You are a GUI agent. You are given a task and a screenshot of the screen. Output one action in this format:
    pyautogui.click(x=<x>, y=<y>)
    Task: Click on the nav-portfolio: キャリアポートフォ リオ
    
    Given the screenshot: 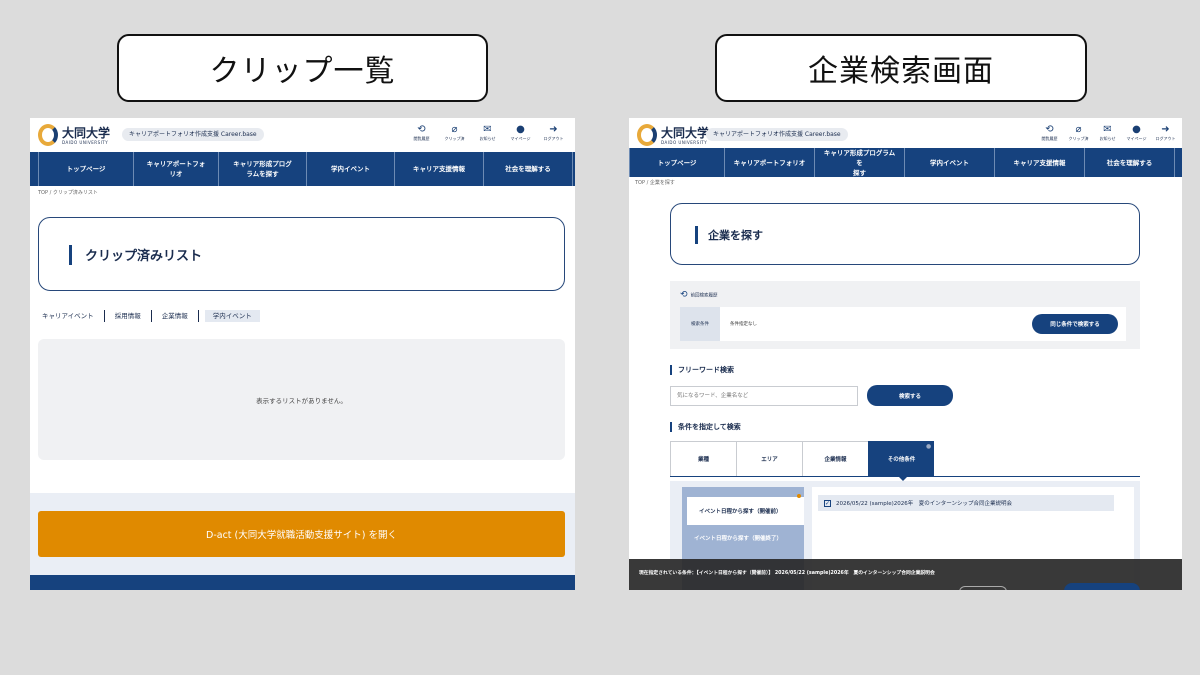 What is the action you would take?
    pyautogui.click(x=176, y=169)
    